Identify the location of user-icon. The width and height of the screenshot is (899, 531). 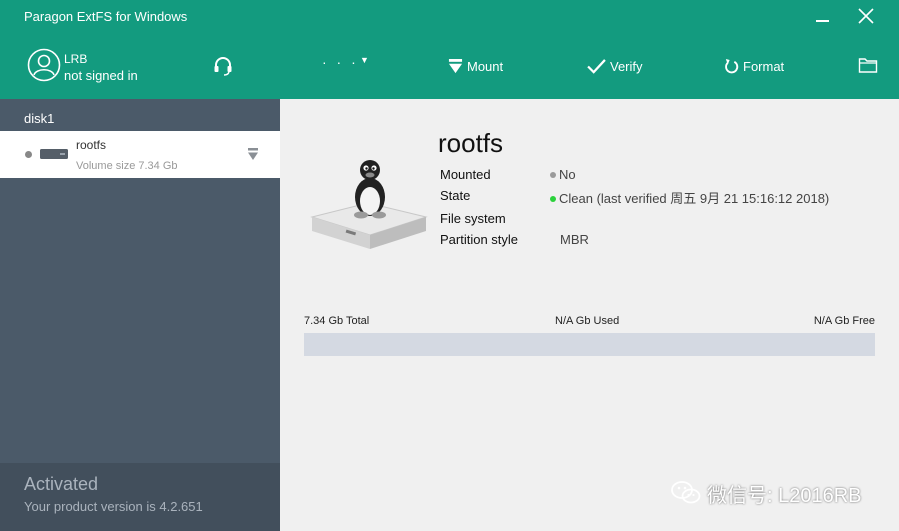
(44, 65).